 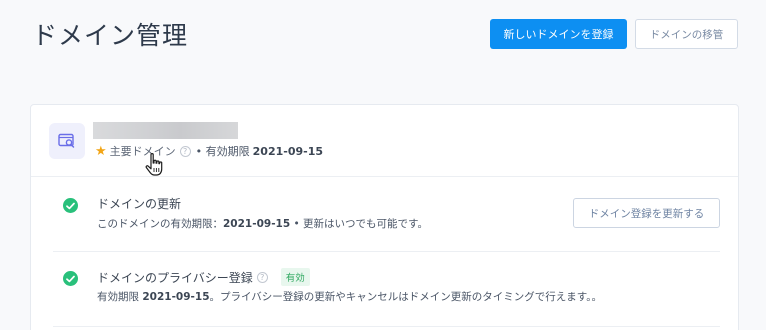 What do you see at coordinates (175, 277) in the screenshot?
I see `privacy-title-text: ドメインのプライバシー登録` at bounding box center [175, 277].